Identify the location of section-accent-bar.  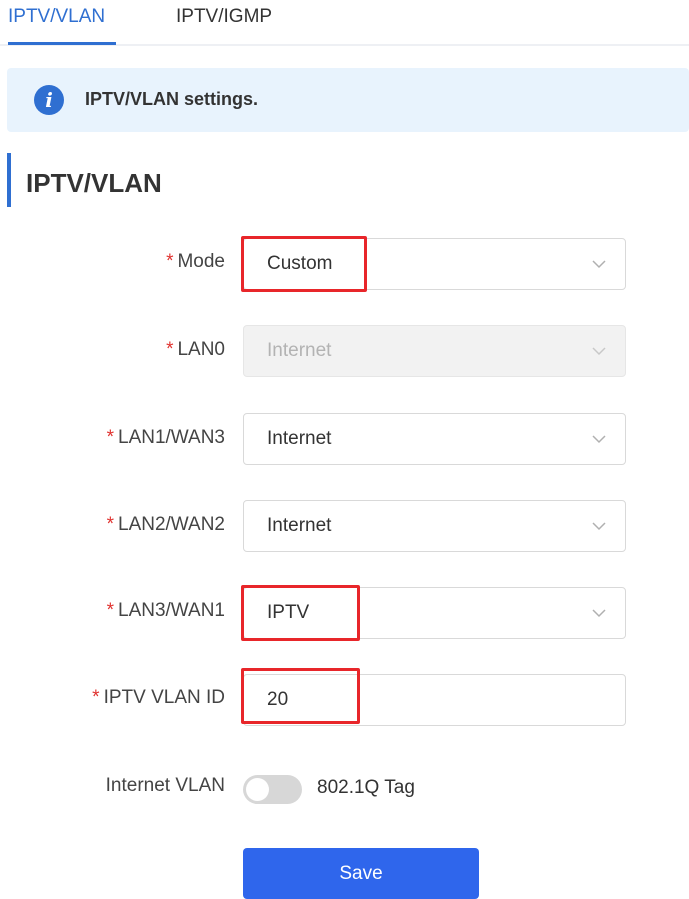
(9, 180).